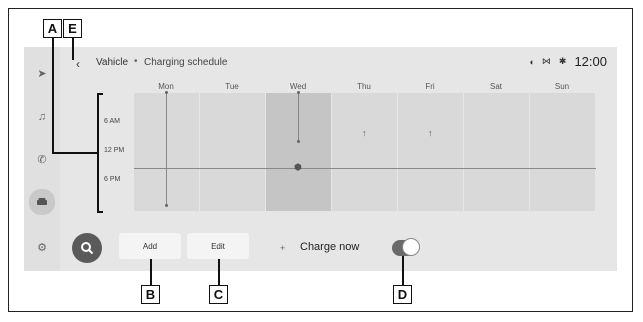  I want to click on day-label-tue: Tue, so click(232, 86).